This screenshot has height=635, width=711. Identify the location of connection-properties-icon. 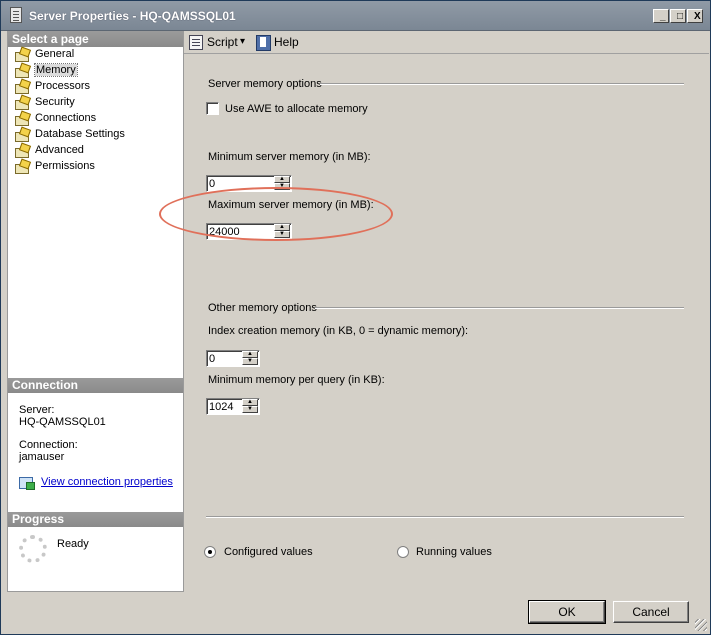
(27, 482).